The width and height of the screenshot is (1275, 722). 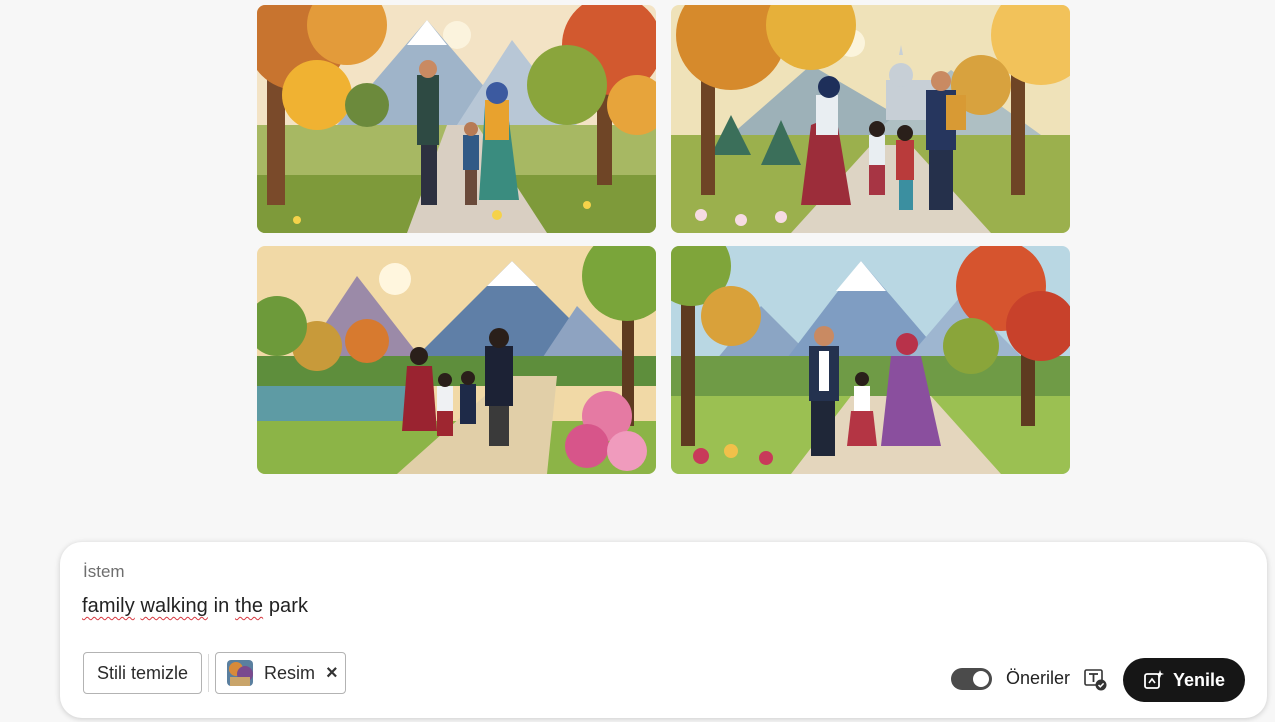 I want to click on toggle-knob, so click(x=981, y=679).